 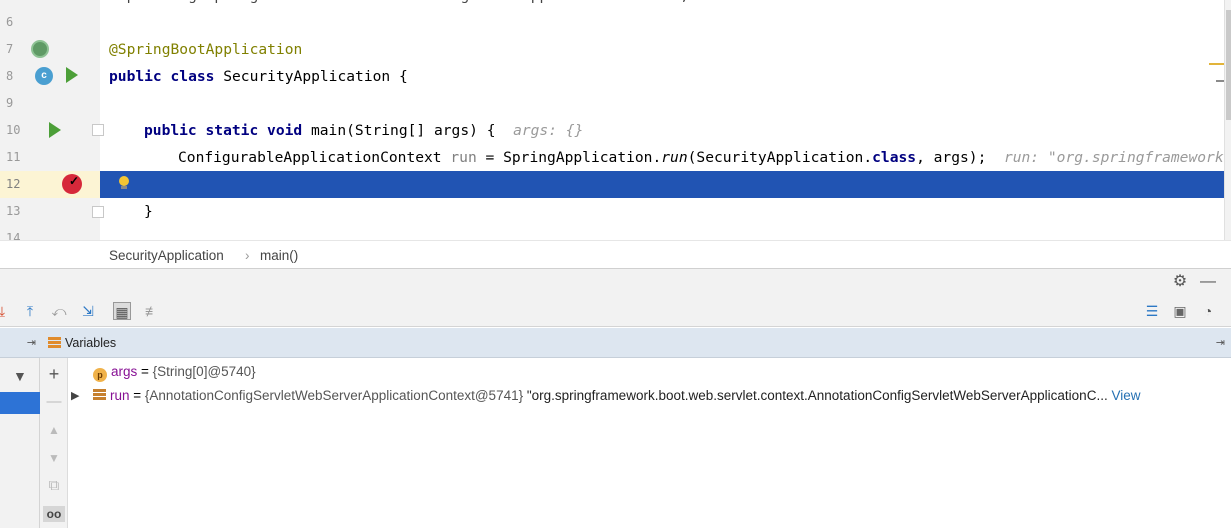 What do you see at coordinates (10, 76) in the screenshot?
I see `line-number: 8` at bounding box center [10, 76].